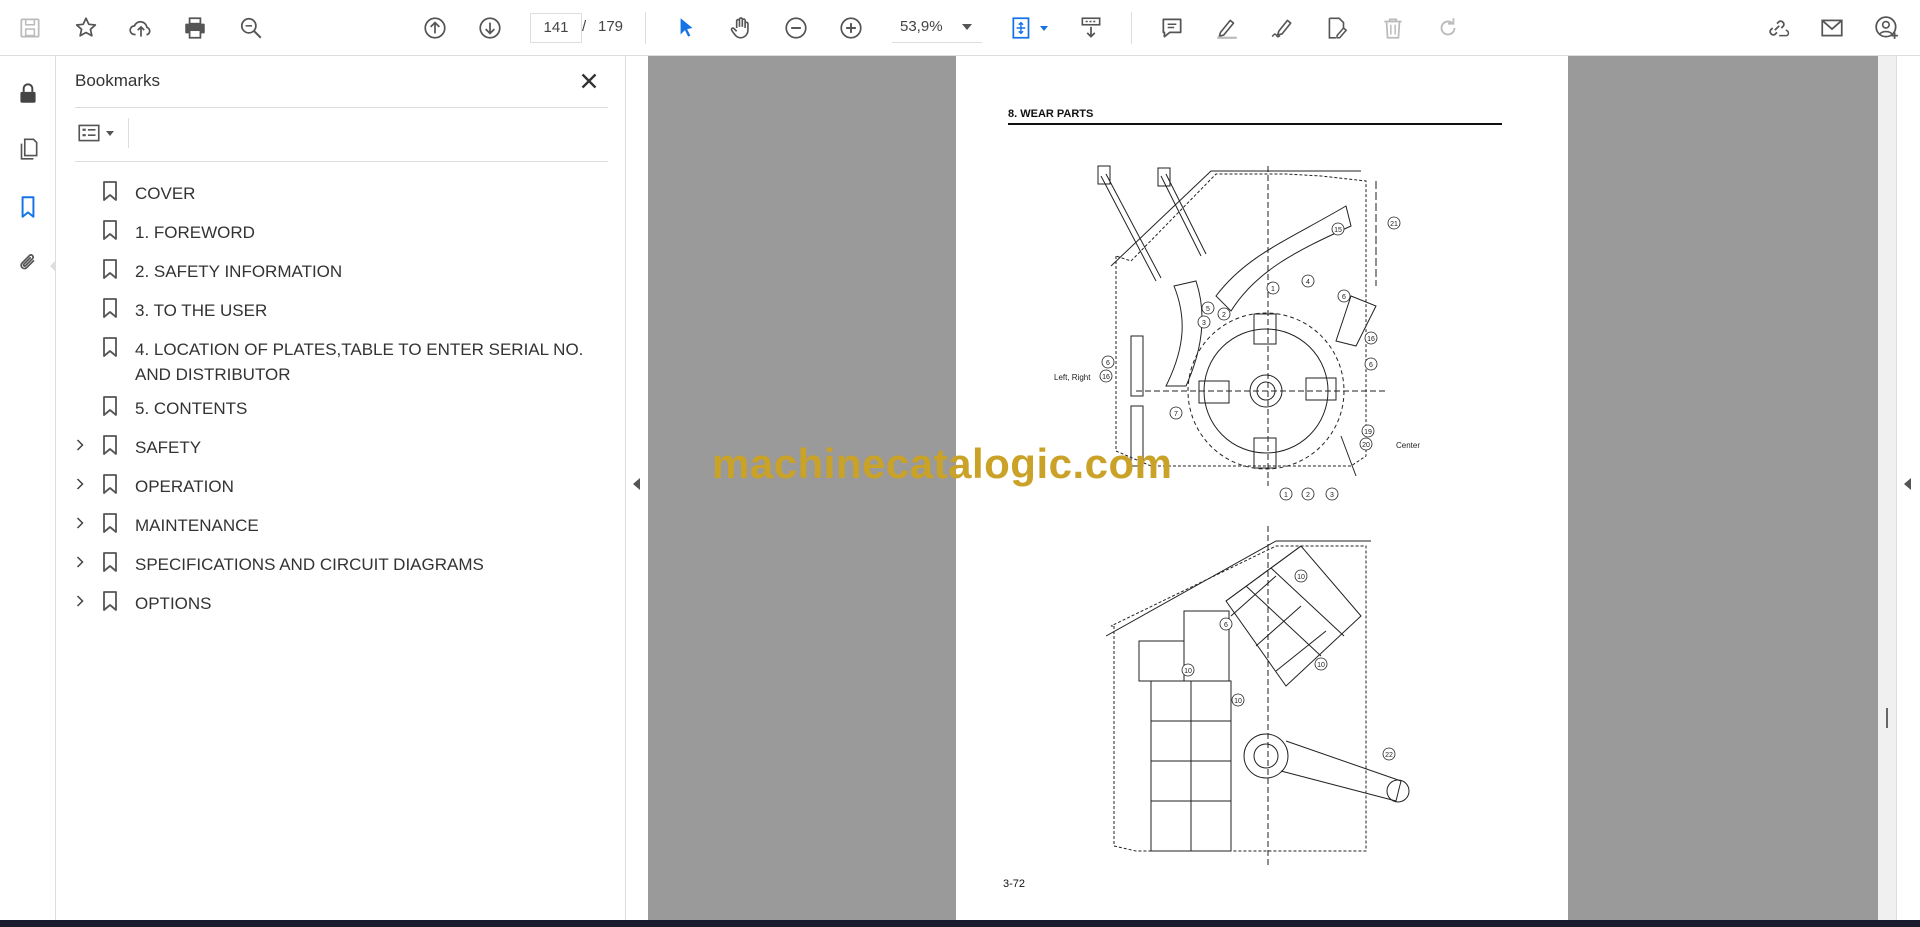 This screenshot has height=927, width=1920. What do you see at coordinates (1389, 755) in the screenshot?
I see `svg-text: 22` at bounding box center [1389, 755].